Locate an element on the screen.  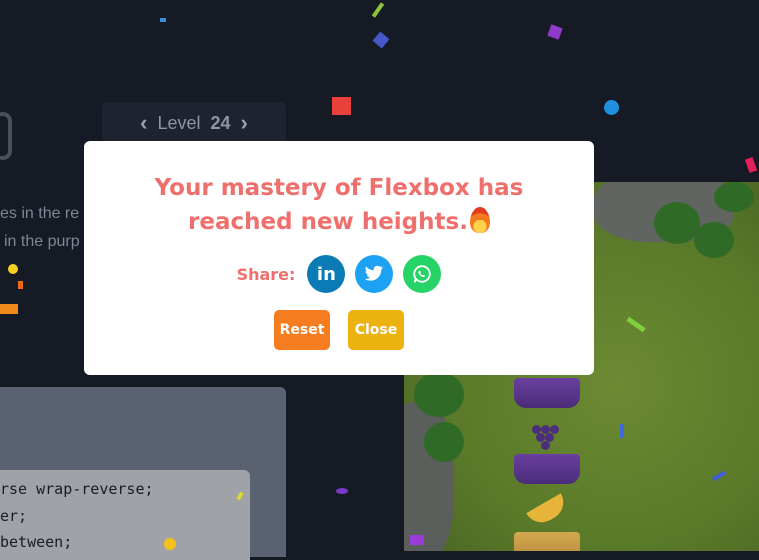
basket-yellow is located at coordinates (547, 541).